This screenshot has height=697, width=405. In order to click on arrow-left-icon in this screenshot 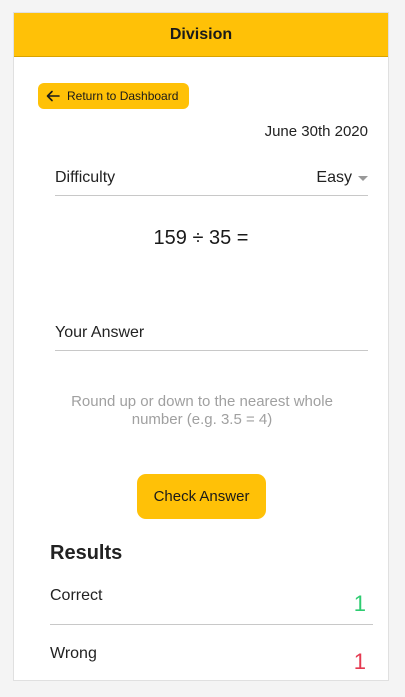, I will do `click(53, 96)`.